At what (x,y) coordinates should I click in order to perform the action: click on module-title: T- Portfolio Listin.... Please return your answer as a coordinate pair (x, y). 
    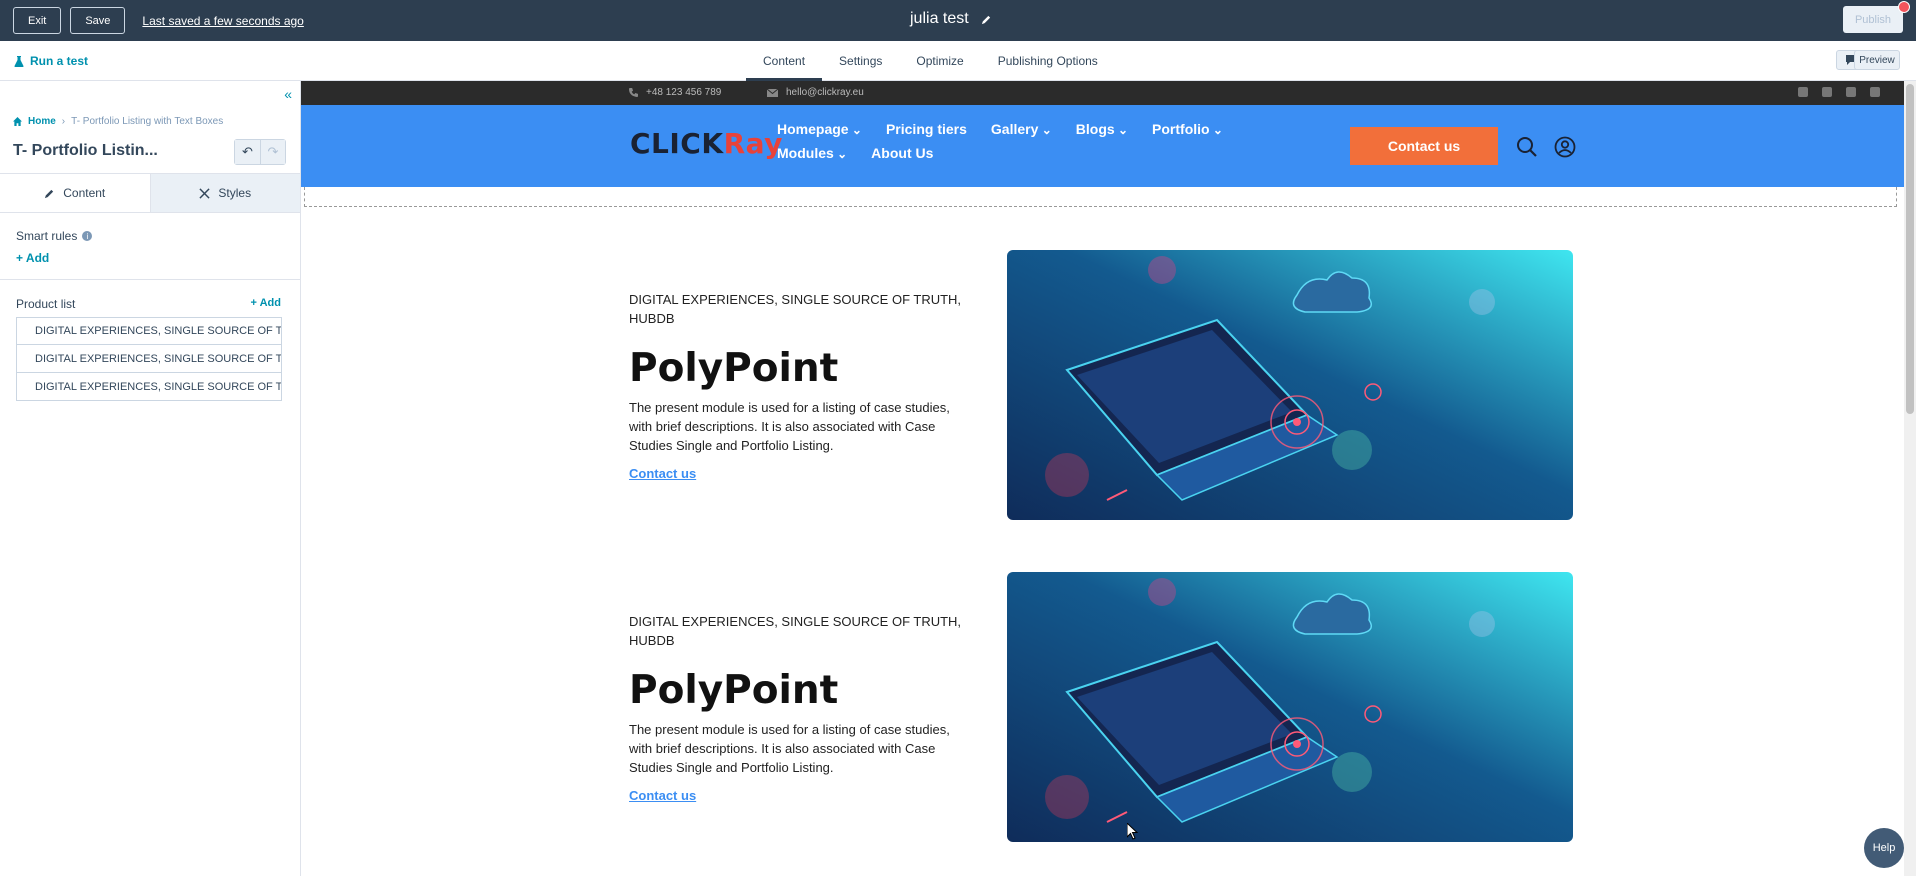
    Looking at the image, I should click on (85, 150).